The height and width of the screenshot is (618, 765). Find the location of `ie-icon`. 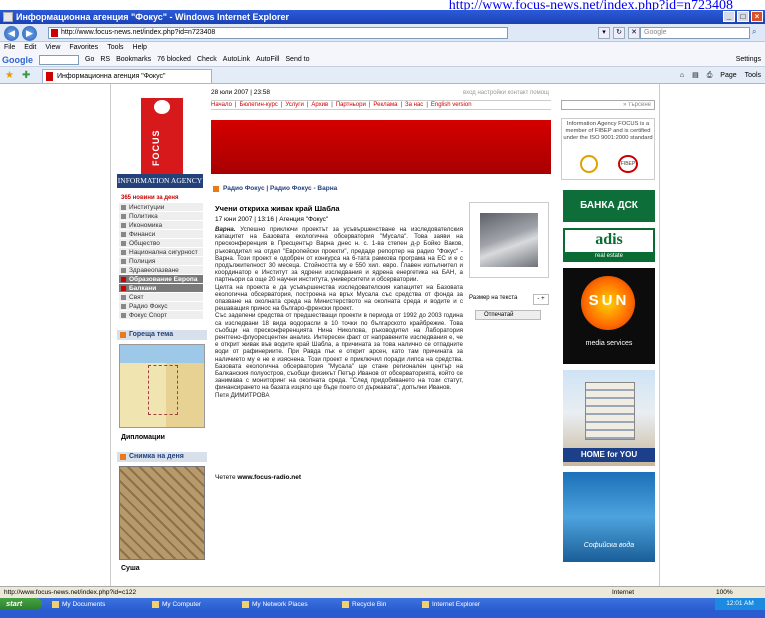

ie-icon is located at coordinates (8, 17).